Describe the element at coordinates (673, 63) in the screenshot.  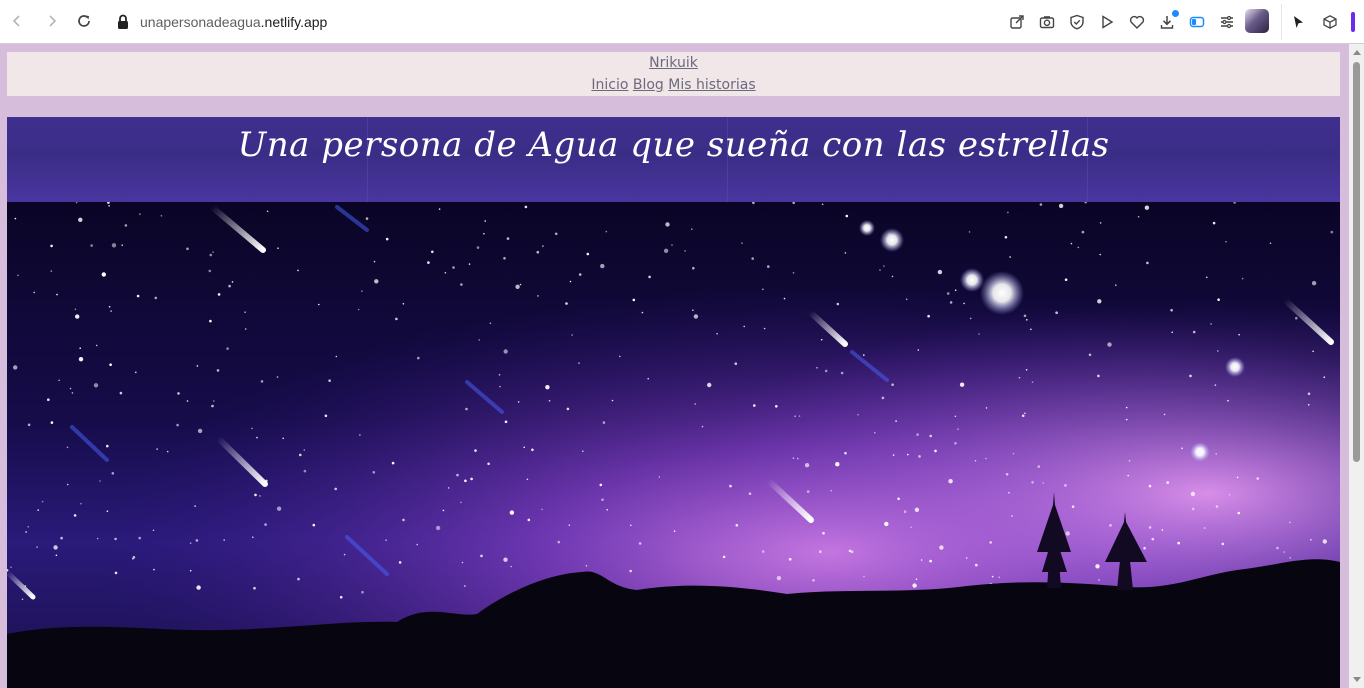
I see `brand-link: Nrikuik` at that location.